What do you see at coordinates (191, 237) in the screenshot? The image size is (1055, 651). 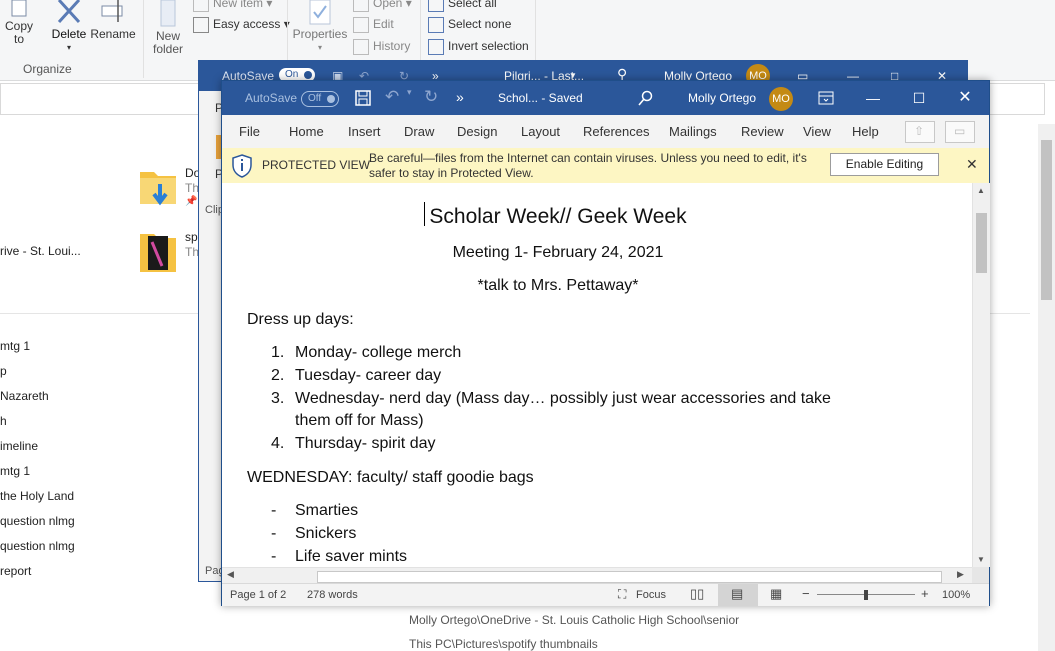 I see `file-name: sp` at bounding box center [191, 237].